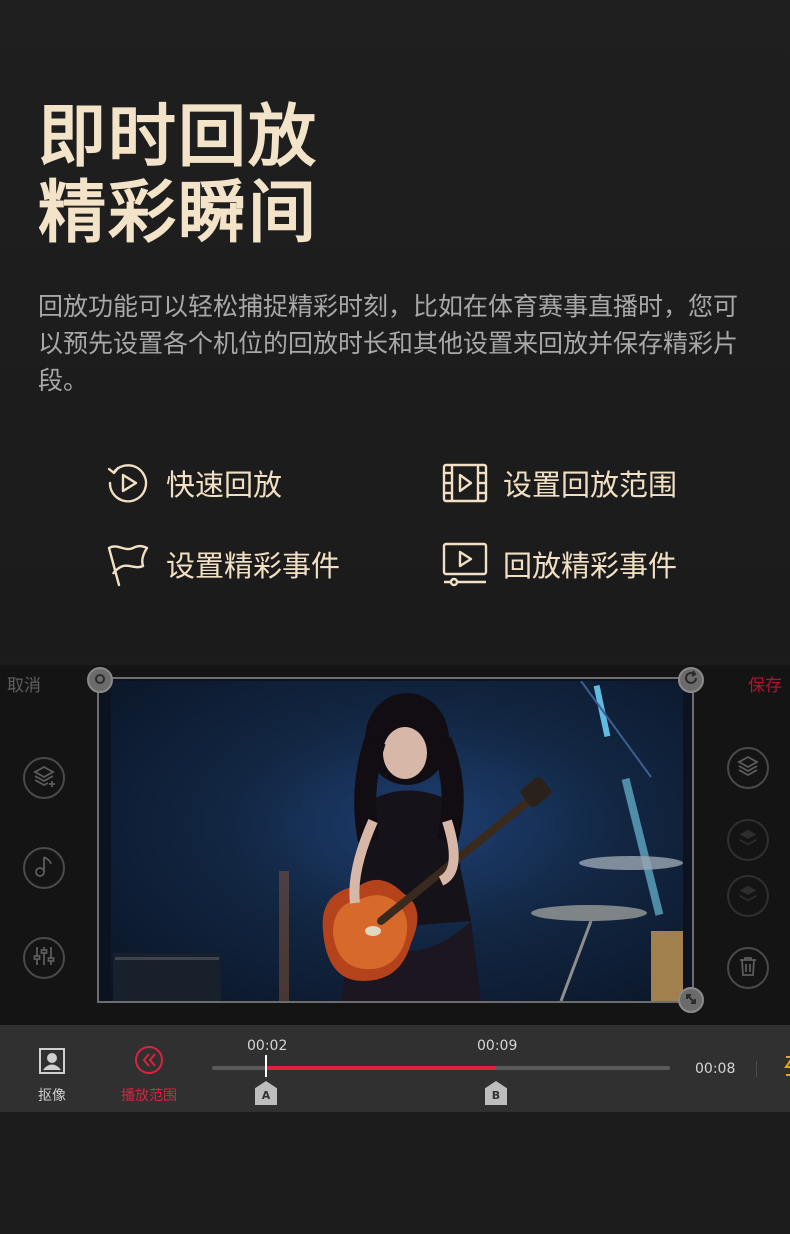 The image size is (790, 1234). I want to click on rewind-circle-icon, so click(149, 1062).